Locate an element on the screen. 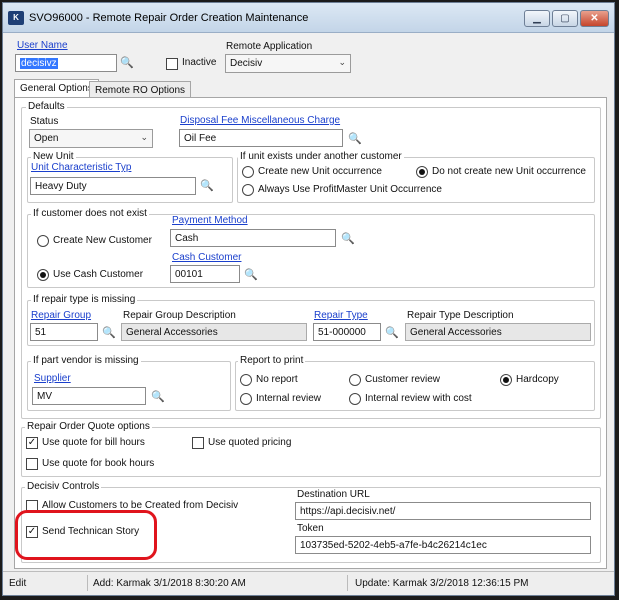 The width and height of the screenshot is (619, 600). unit-characteristic-value: Heavy Duty is located at coordinates (61, 186).